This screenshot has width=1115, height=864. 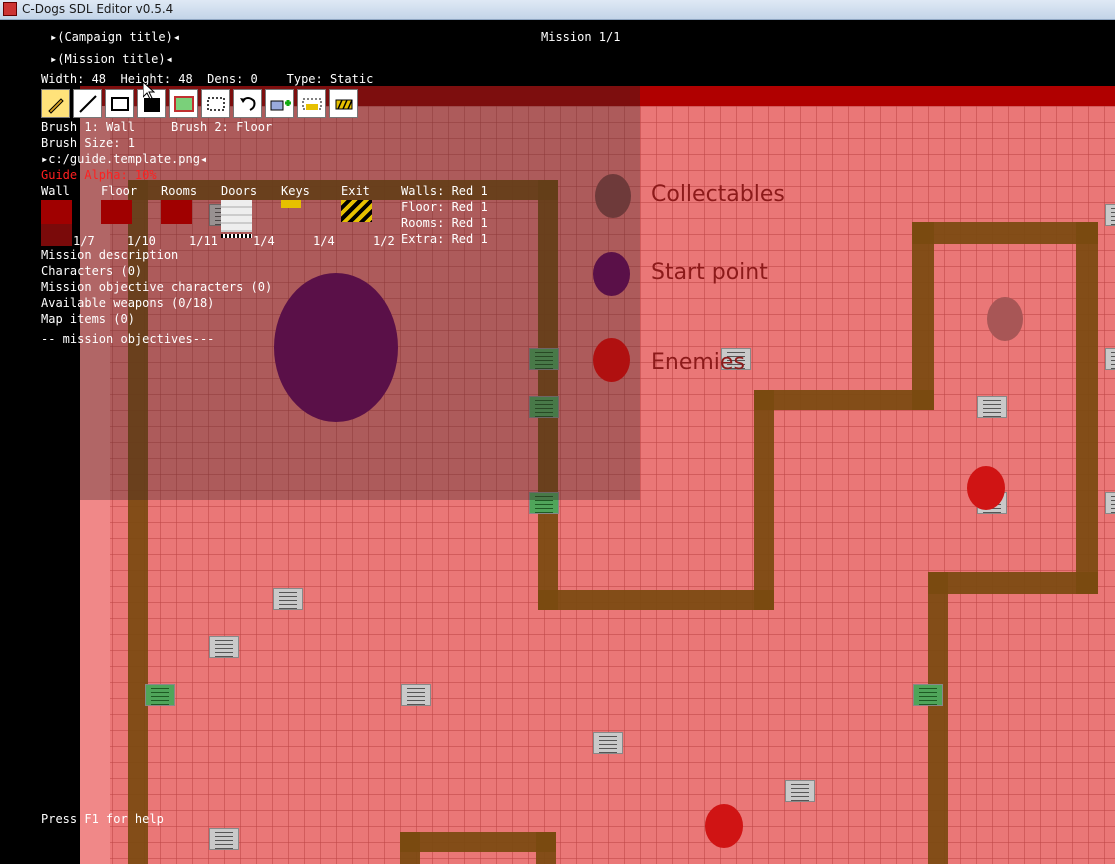 What do you see at coordinates (119, 191) in the screenshot?
I see `palette-header-floor: Floor` at bounding box center [119, 191].